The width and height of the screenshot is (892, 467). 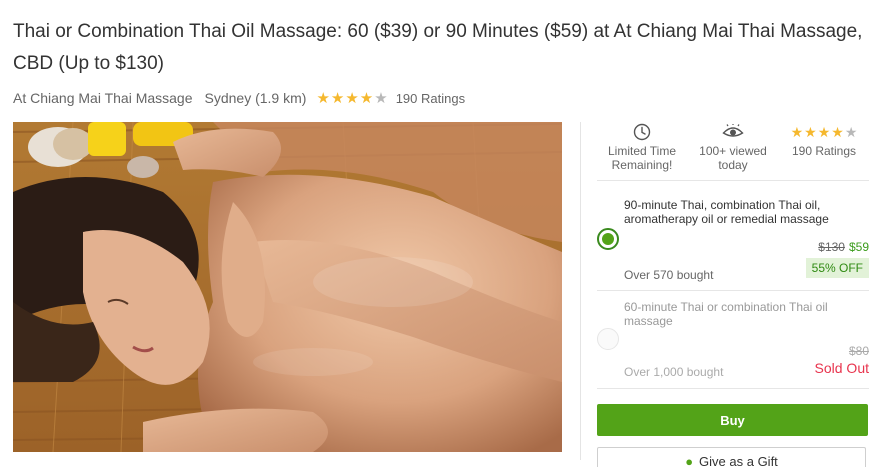 What do you see at coordinates (103, 98) in the screenshot?
I see `merchant-link: At Chiang Mai Thai Massage` at bounding box center [103, 98].